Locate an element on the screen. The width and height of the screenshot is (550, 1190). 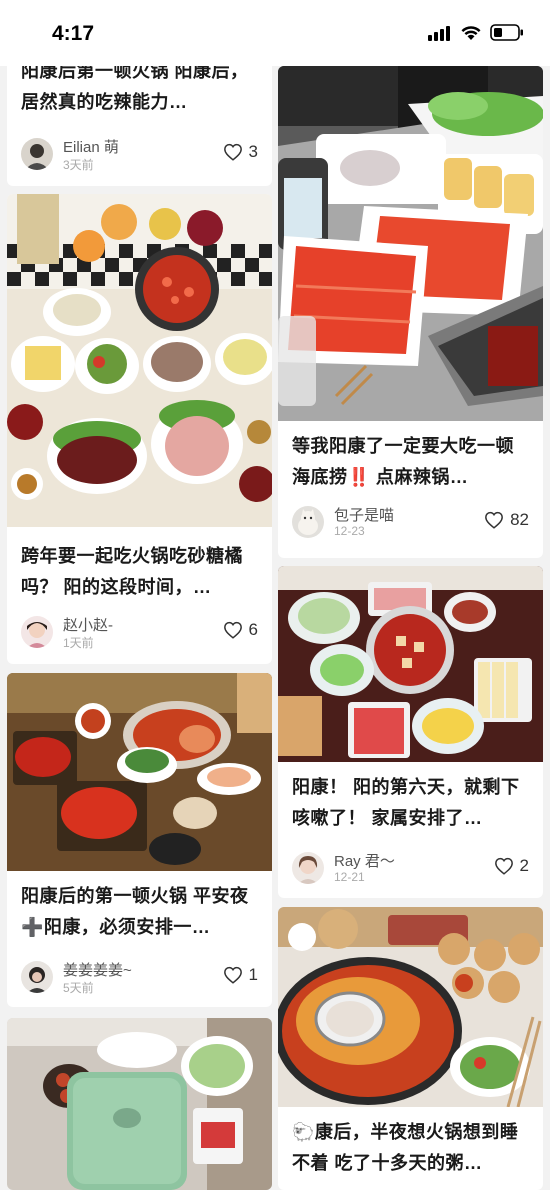
like-button: 6 is located at coordinates (240, 630).